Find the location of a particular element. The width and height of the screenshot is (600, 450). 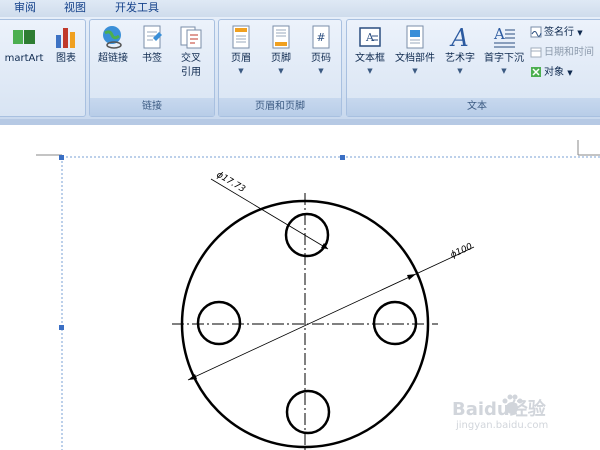

wordart-button: A 艺术字 ▼ is located at coordinates (460, 50).